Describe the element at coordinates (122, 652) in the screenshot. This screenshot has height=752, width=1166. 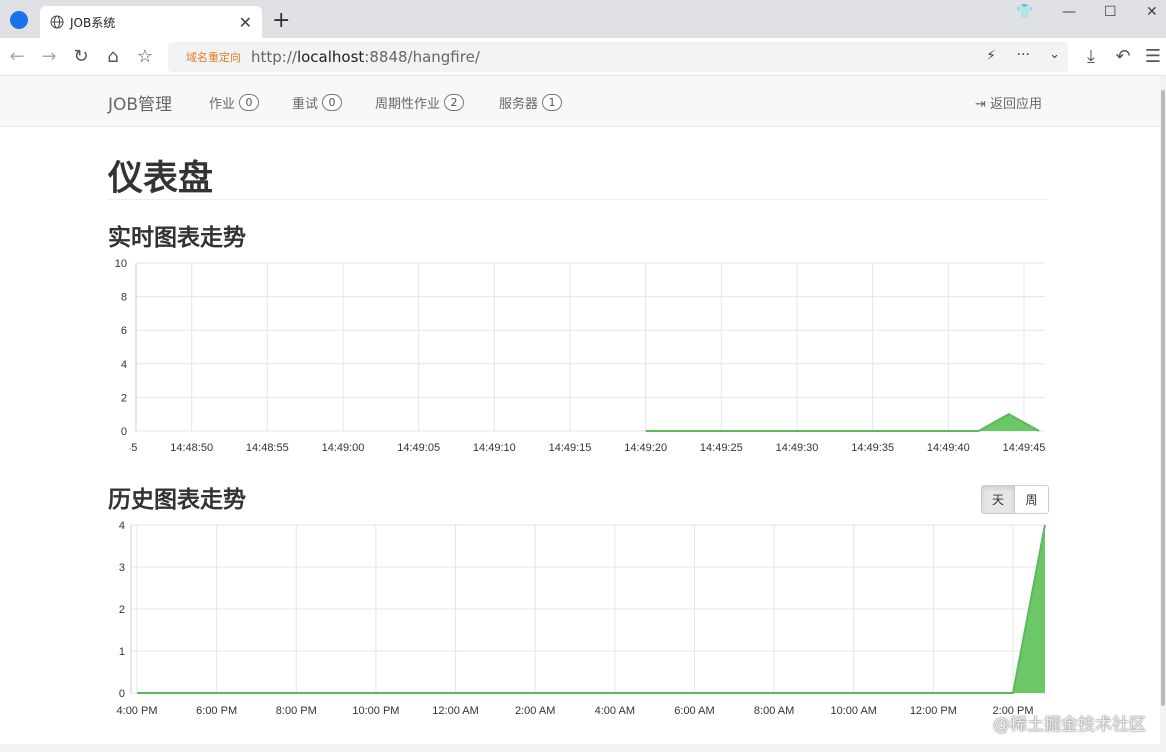
I see `y-tick-label: 1` at that location.